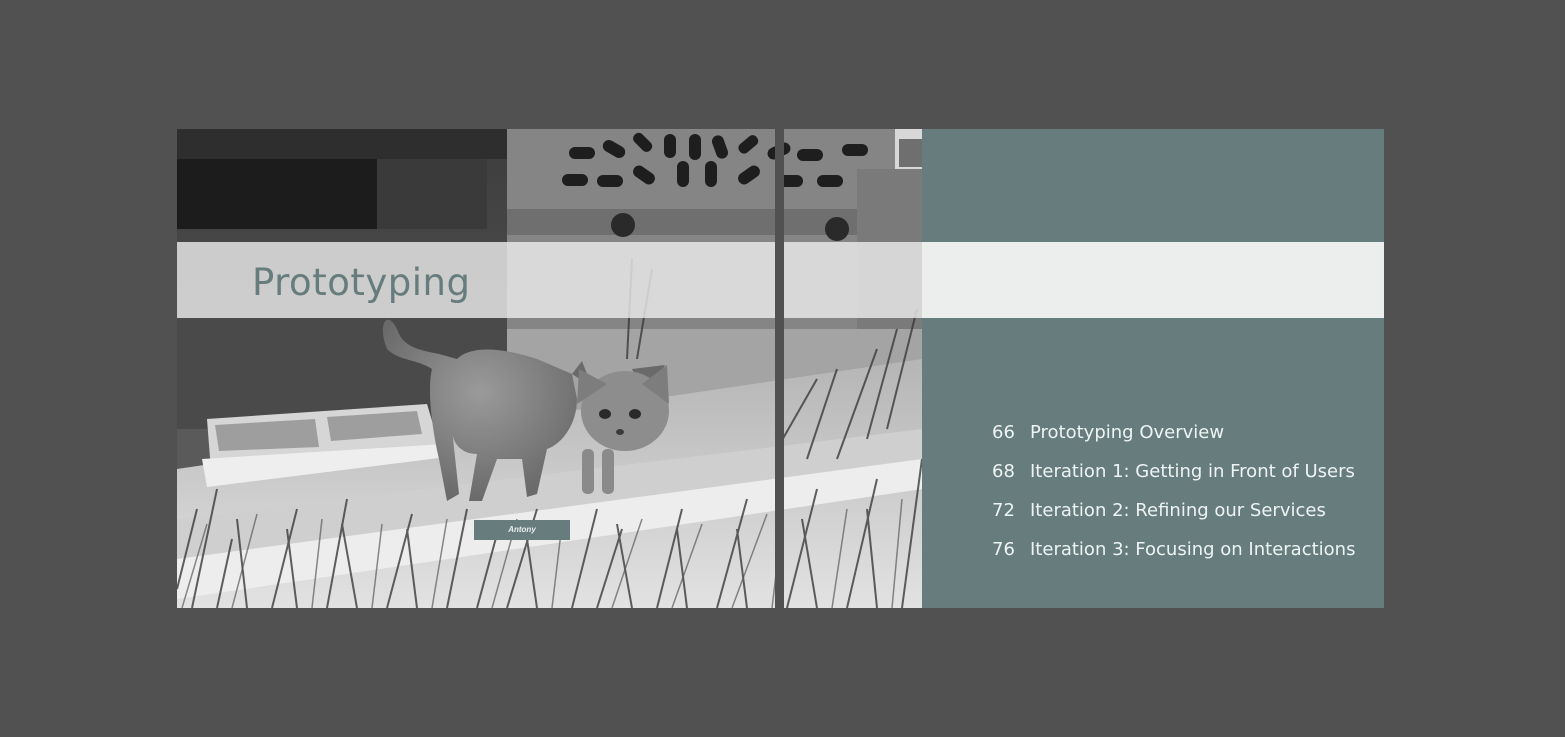 The height and width of the screenshot is (737, 1565). What do you see at coordinates (1003, 432) in the screenshot?
I see `toc-page-number: 66` at bounding box center [1003, 432].